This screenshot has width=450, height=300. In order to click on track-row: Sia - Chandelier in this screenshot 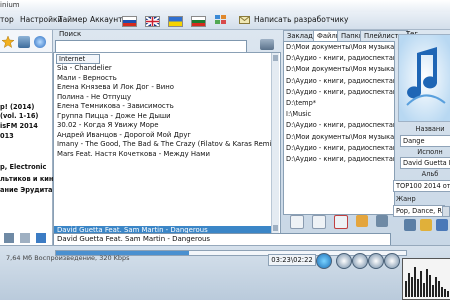, I will do `click(164, 69)`.